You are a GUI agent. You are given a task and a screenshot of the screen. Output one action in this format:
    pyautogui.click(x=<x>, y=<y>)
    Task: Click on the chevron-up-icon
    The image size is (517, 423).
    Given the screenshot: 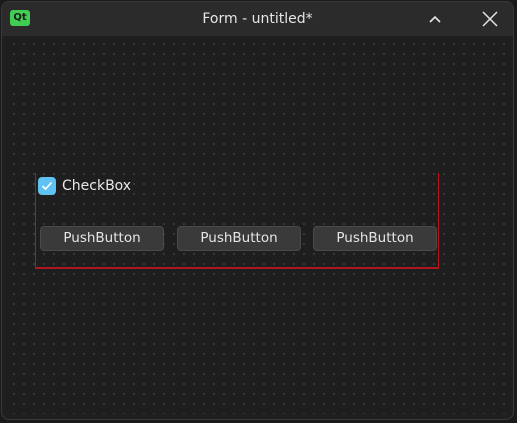 What is the action you would take?
    pyautogui.click(x=435, y=19)
    